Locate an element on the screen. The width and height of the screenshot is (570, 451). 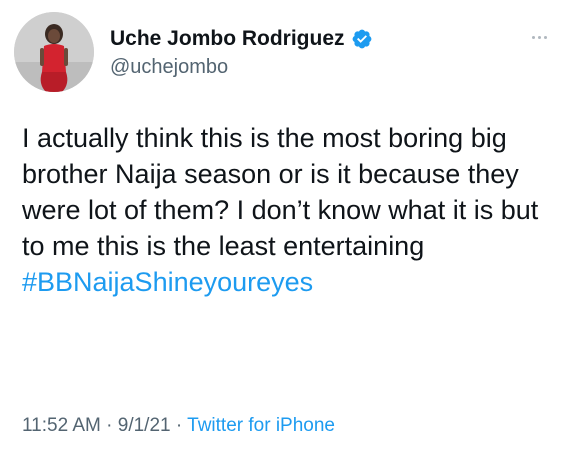
author-names: Uche Jombo Rodriguez @uchejombo is located at coordinates (241, 52).